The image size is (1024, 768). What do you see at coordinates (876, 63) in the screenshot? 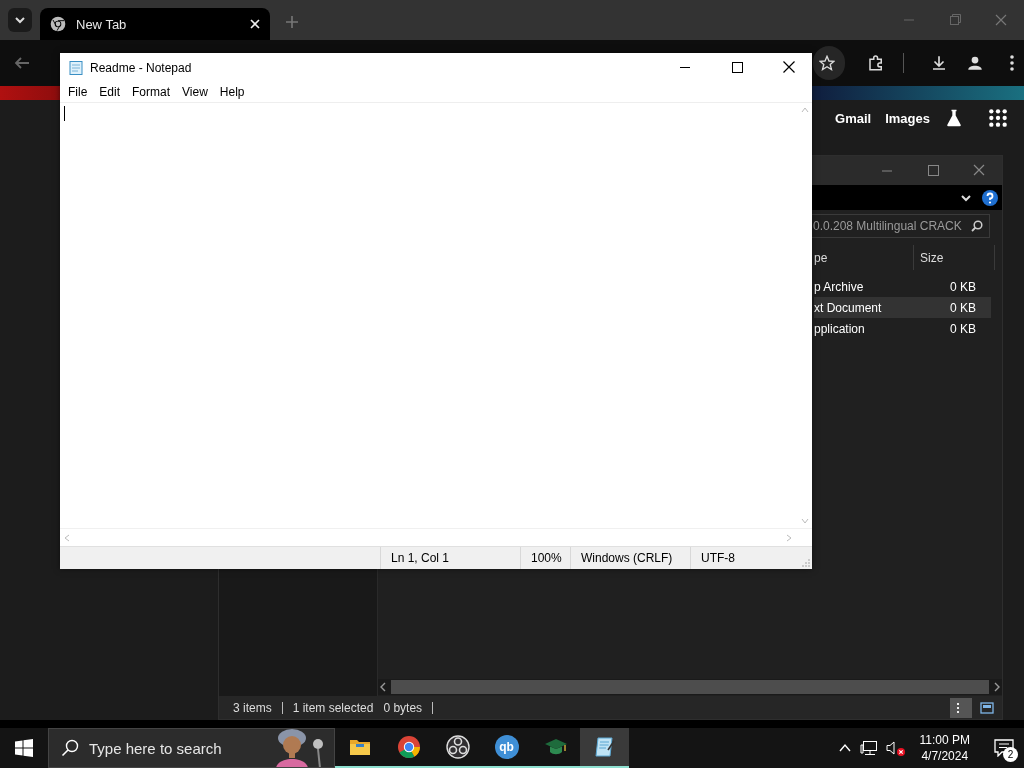
I see `puzzle-icon` at bounding box center [876, 63].